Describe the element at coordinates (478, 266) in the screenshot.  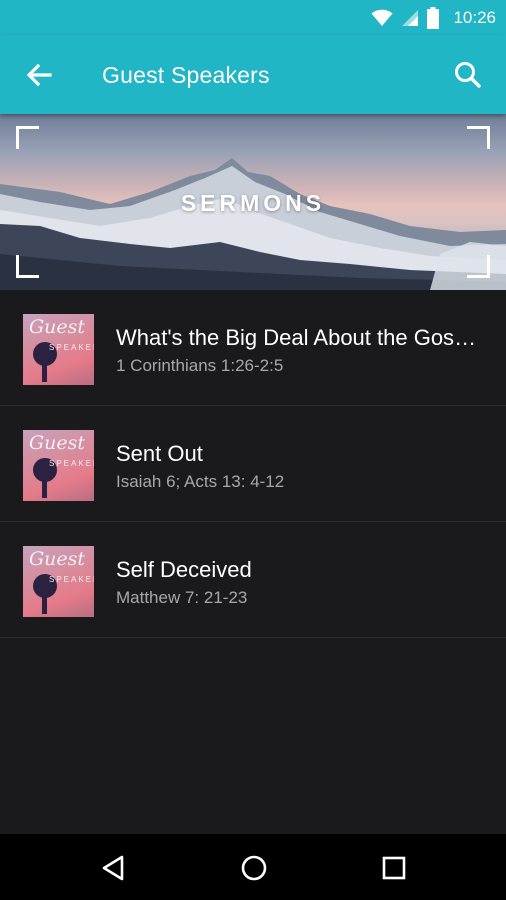
I see `frame-corner-bottom-right` at that location.